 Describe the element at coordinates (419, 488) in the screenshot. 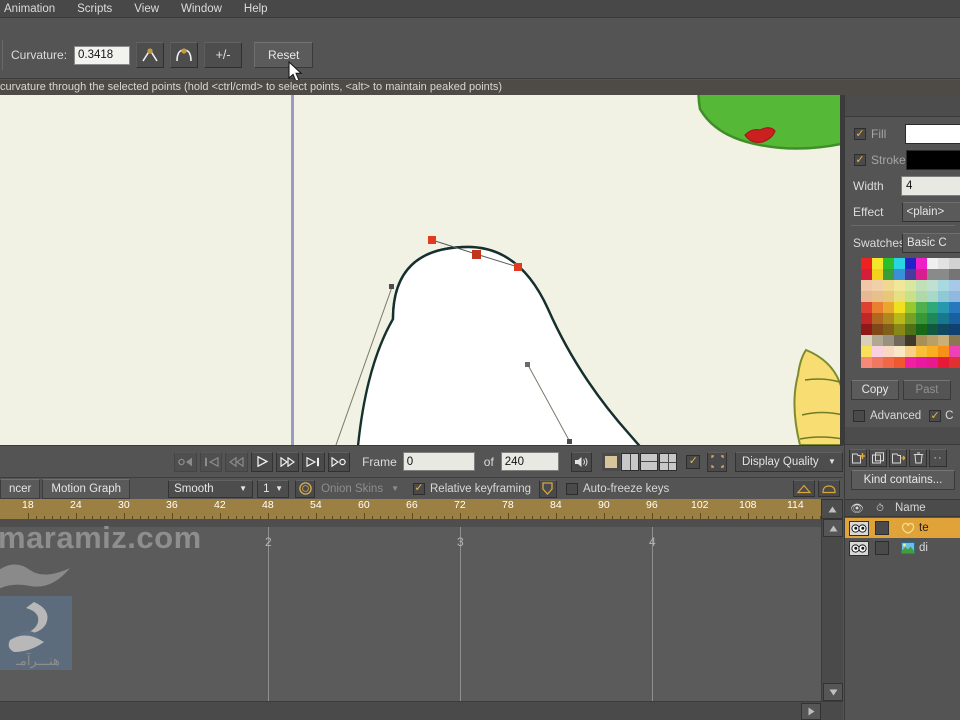

I see `relative-keyframing-checkbox: ✓` at that location.